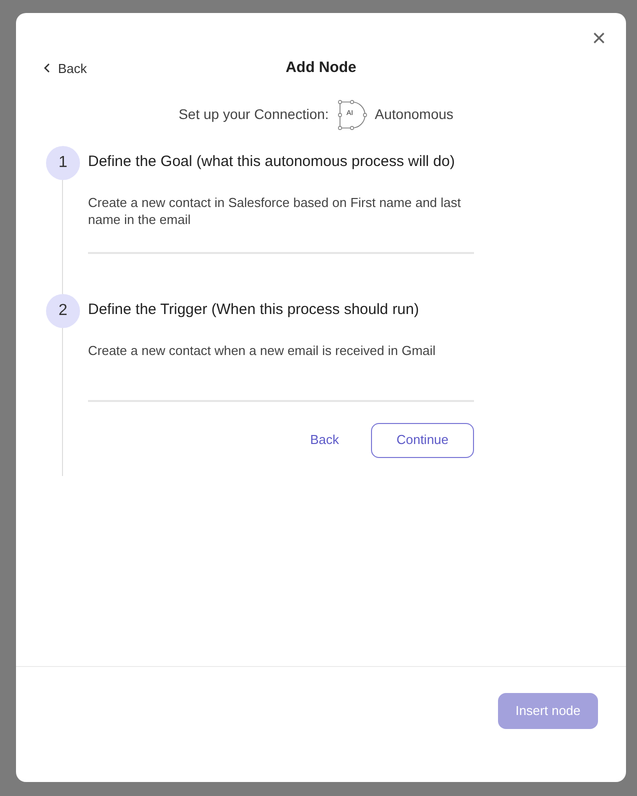 This screenshot has height=796, width=637. Describe the element at coordinates (89, 68) in the screenshot. I see `back-link: Back` at that location.